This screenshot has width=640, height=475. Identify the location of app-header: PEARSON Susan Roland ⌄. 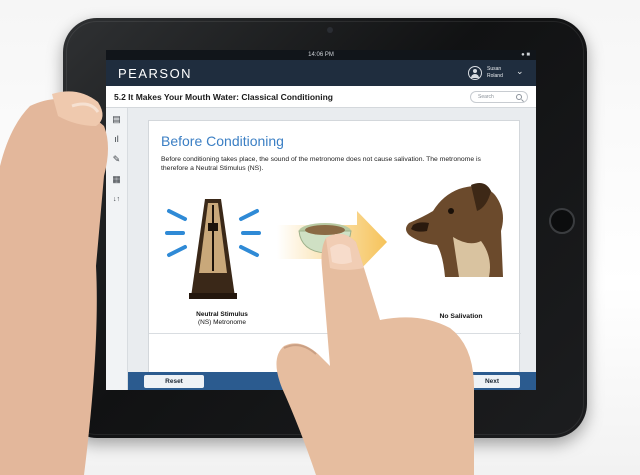
(321, 73).